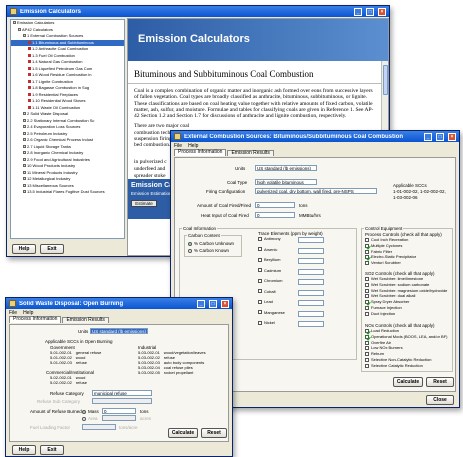  Describe the element at coordinates (275, 215) in the screenshot. I see `heat-input: 0` at that location.